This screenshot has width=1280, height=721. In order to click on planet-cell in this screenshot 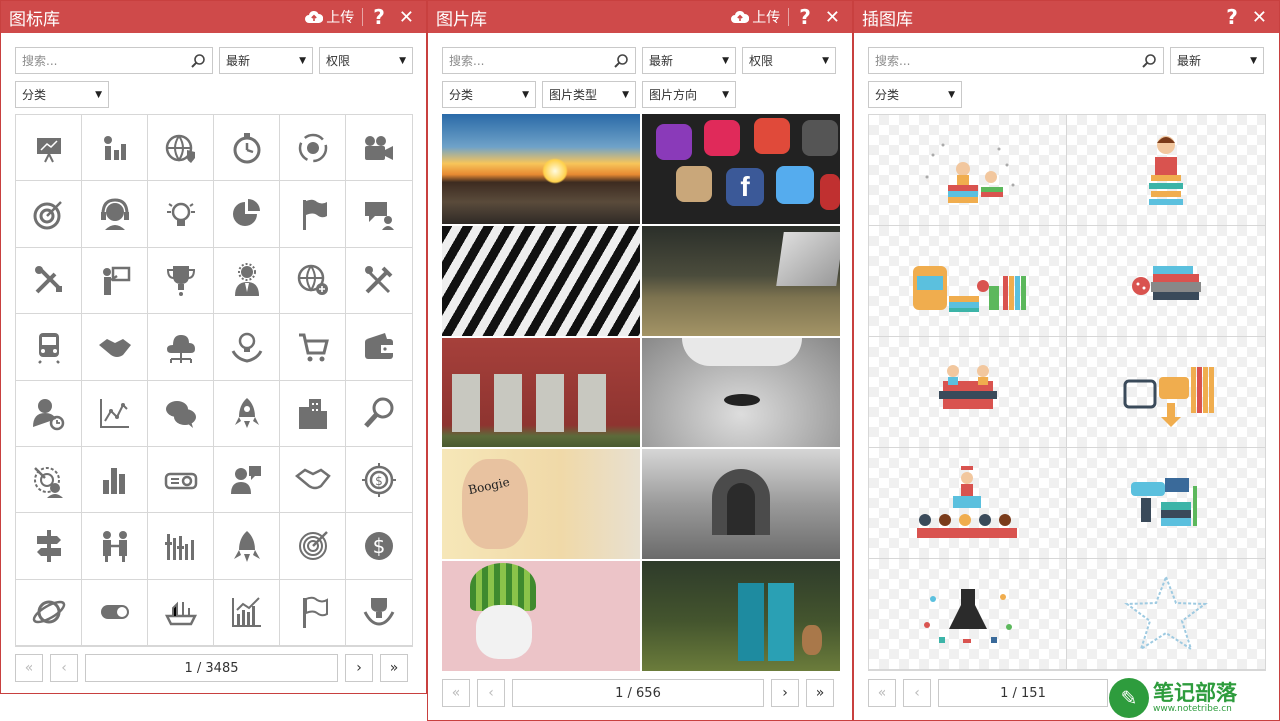, I will do `click(49, 612)`.